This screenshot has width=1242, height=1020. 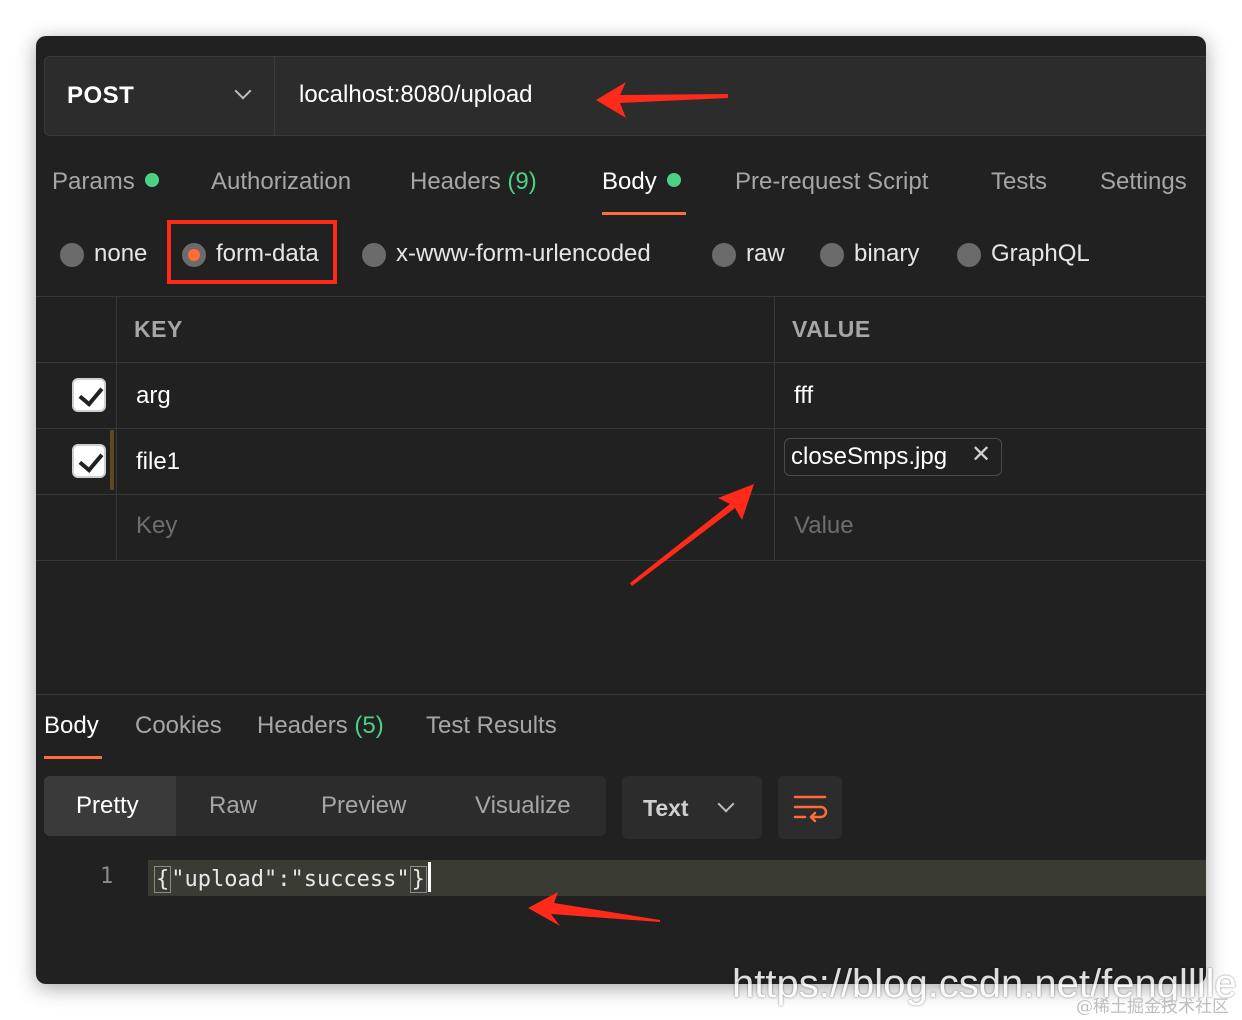 I want to click on brace-close: }, so click(x=418, y=879).